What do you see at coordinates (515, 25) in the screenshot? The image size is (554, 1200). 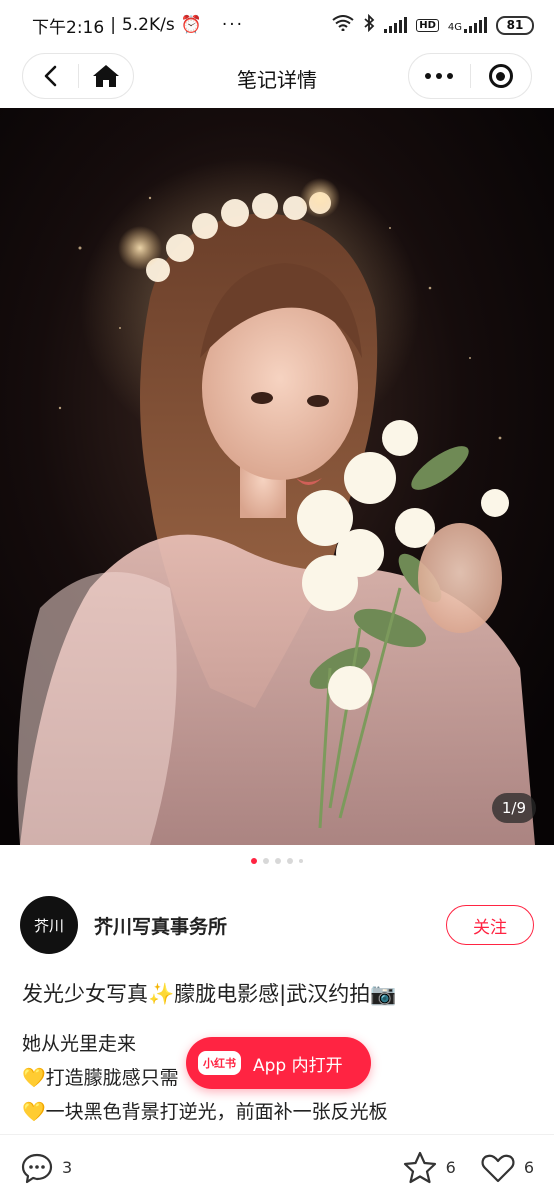 I see `battery-icon: 81` at bounding box center [515, 25].